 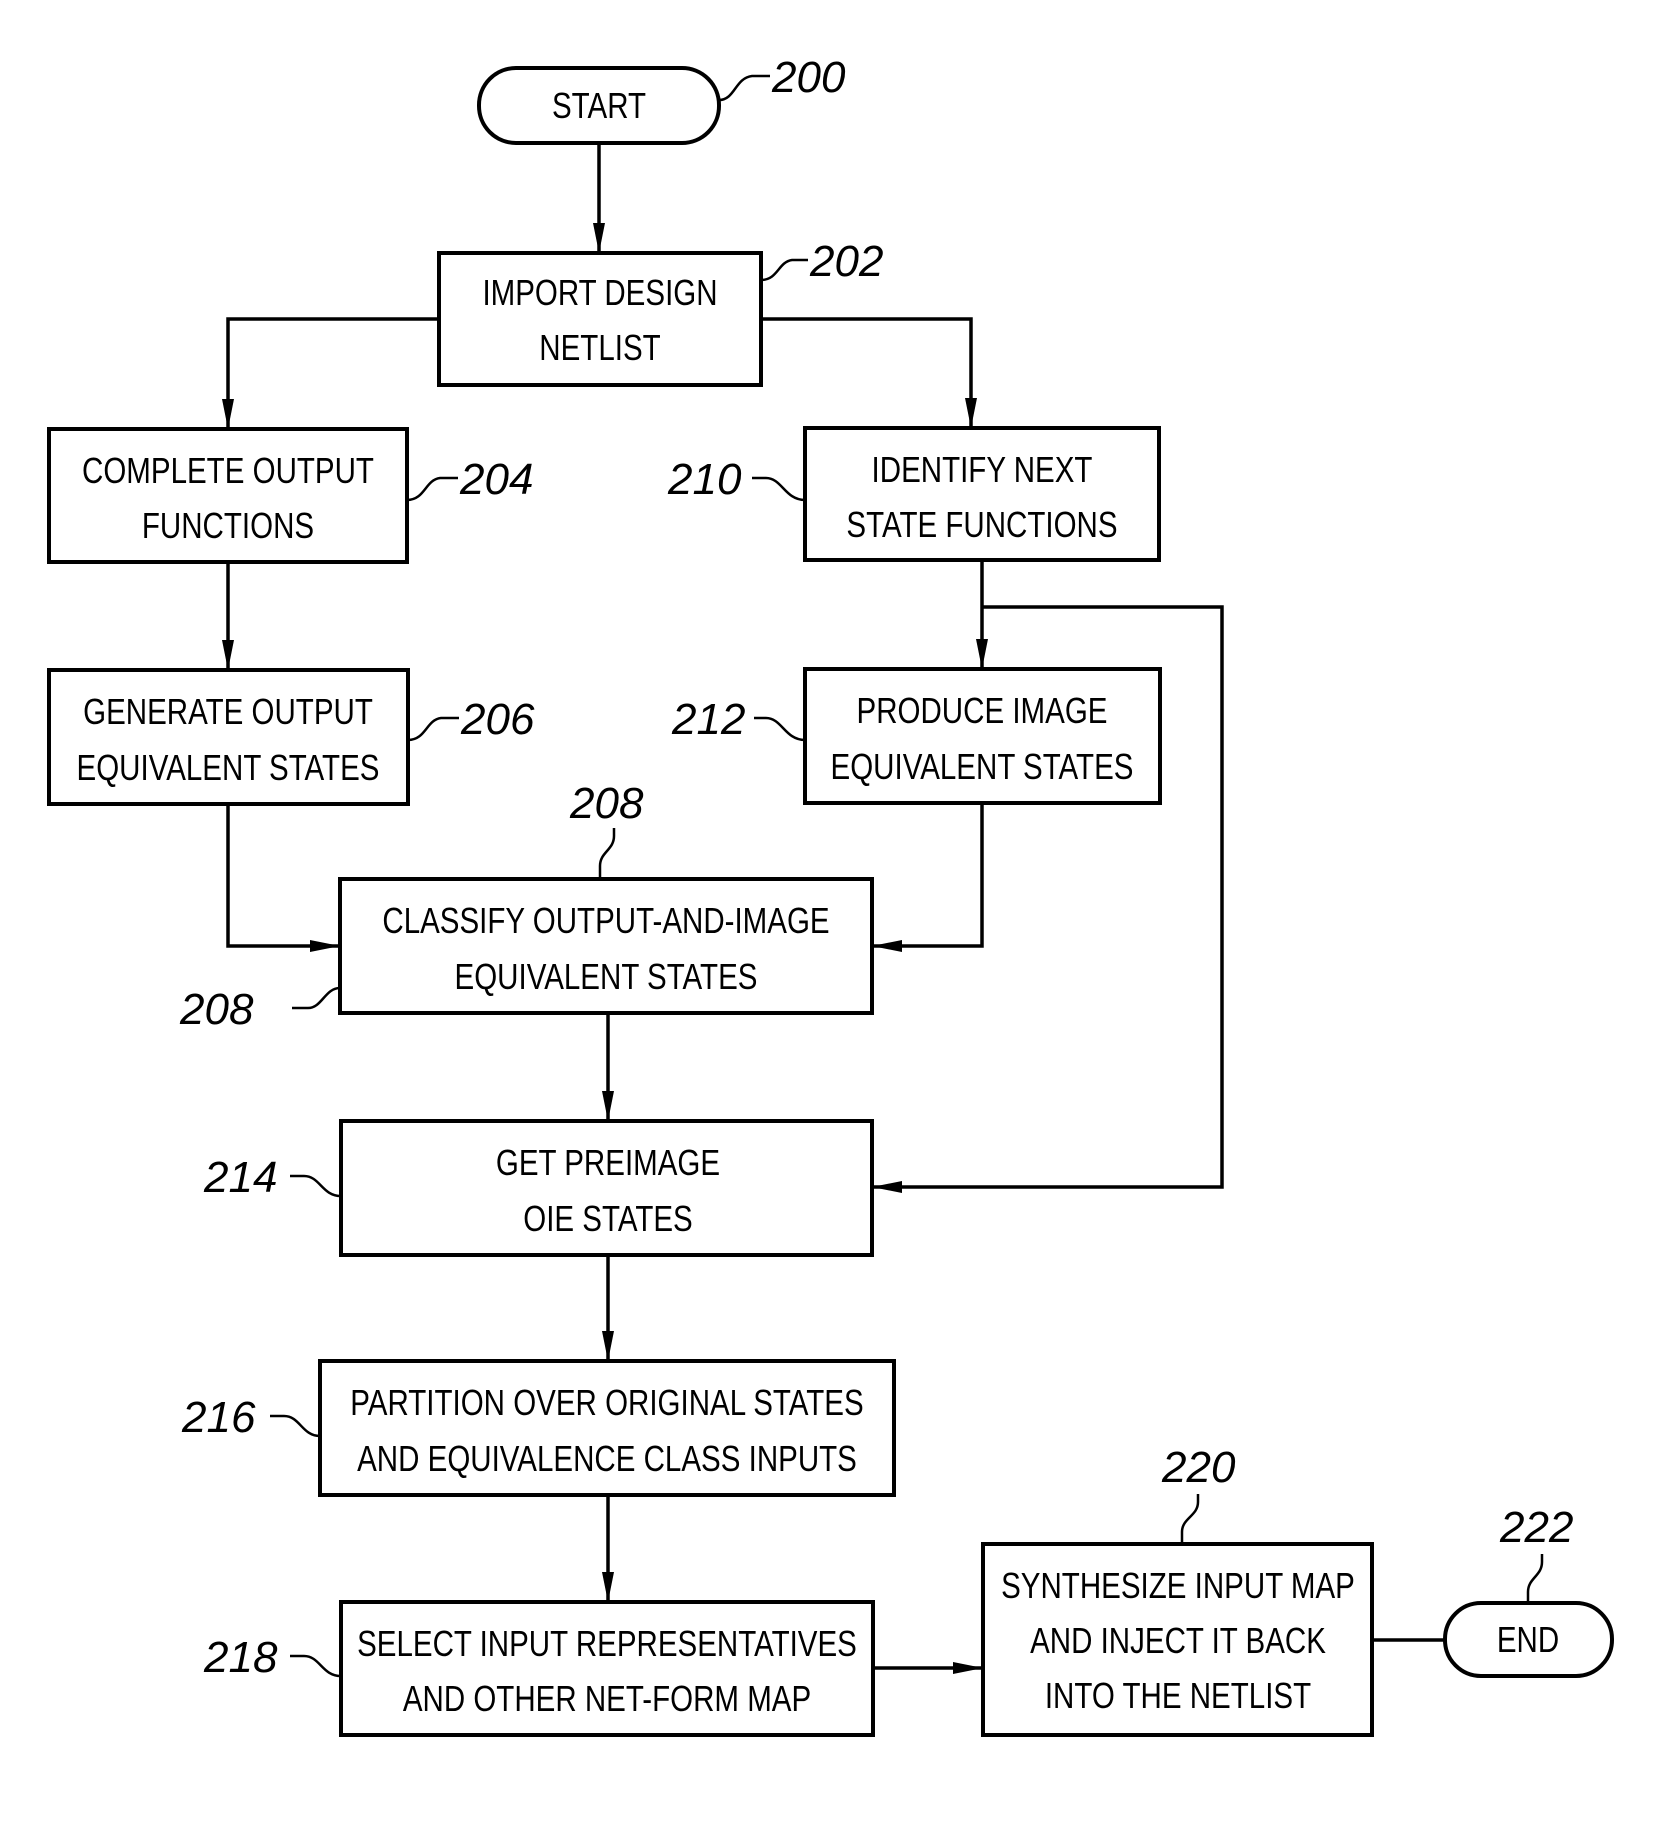 I want to click on ref-216: 216, so click(x=218, y=1417).